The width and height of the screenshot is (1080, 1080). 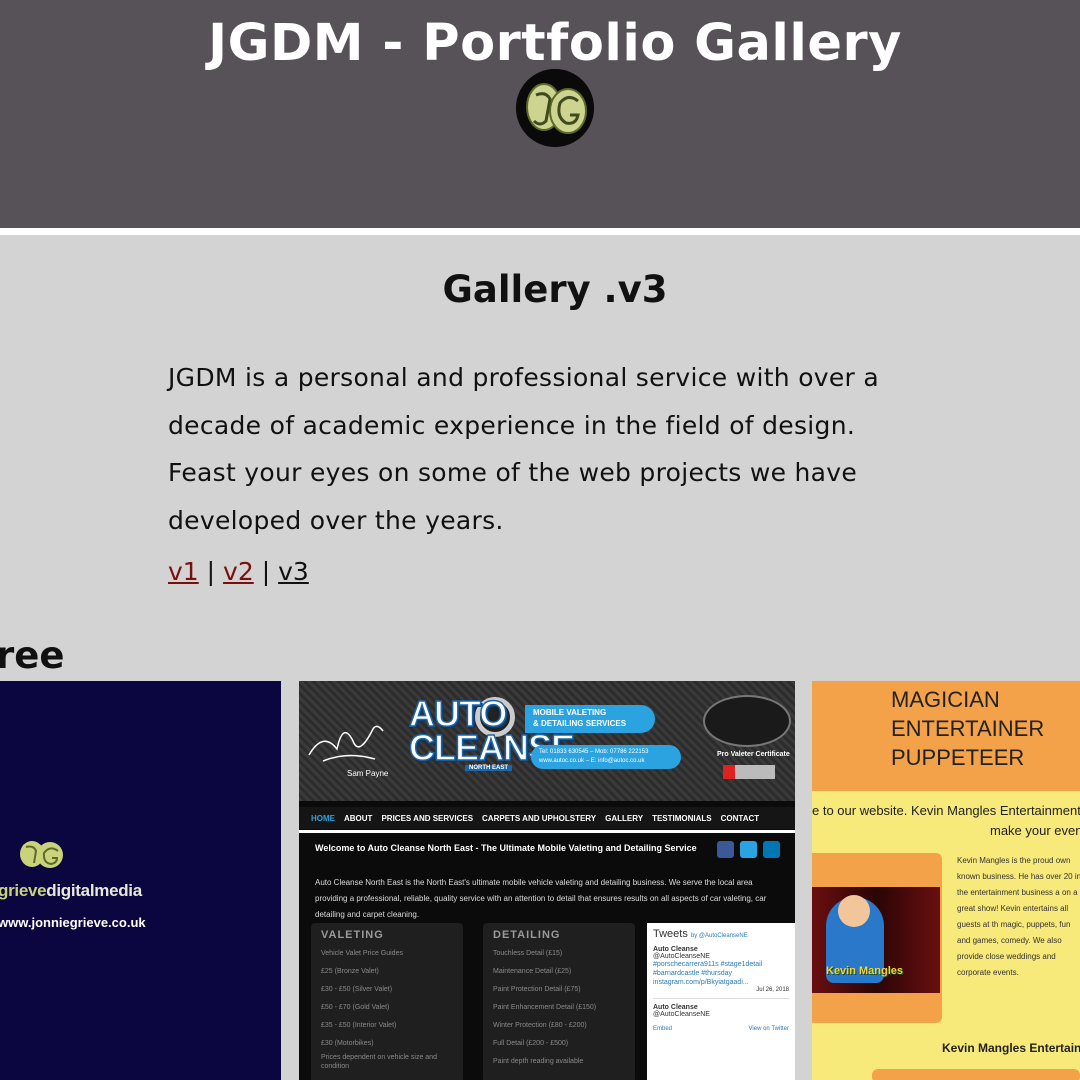 What do you see at coordinates (771, 849) in the screenshot?
I see `linkedin-icon` at bounding box center [771, 849].